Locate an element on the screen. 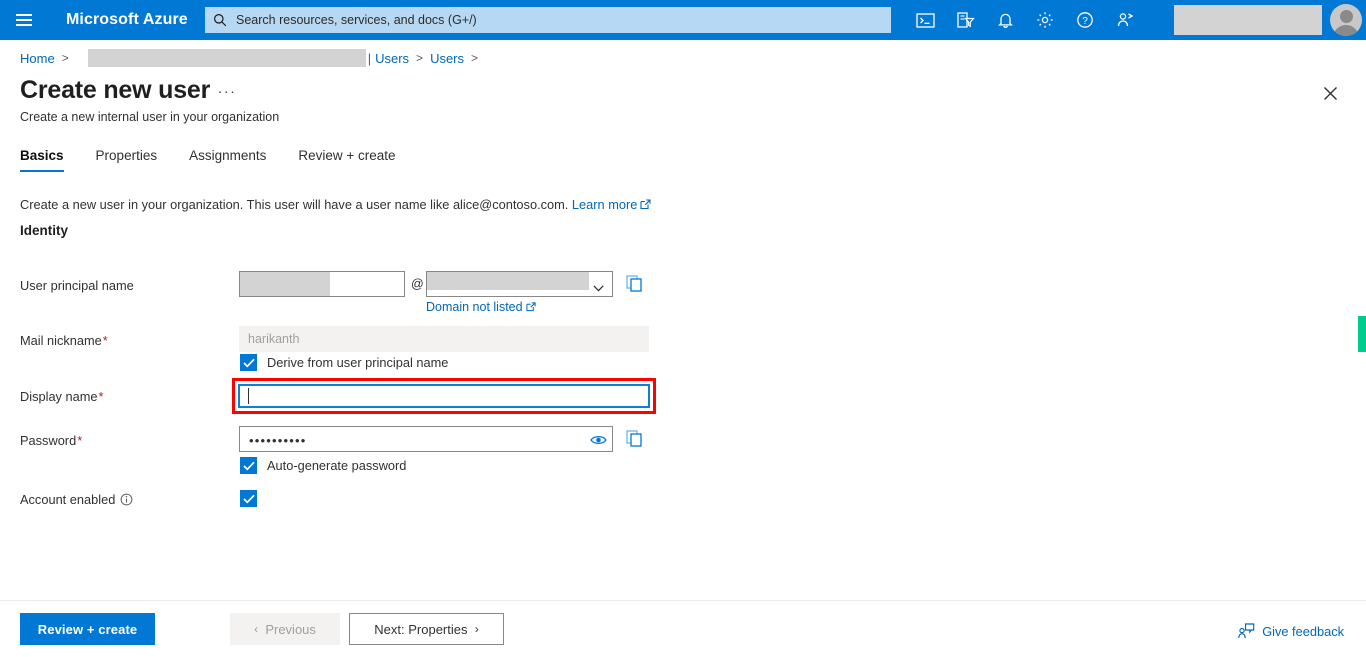  feedback-person-icon is located at coordinates (1125, 20).